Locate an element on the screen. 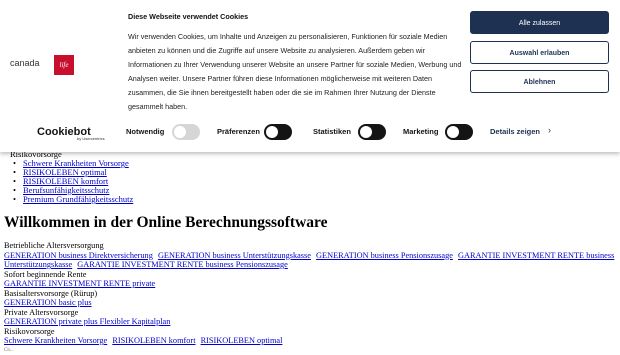 This screenshot has width=620, height=355. reject-button: Ablehnen is located at coordinates (539, 81).